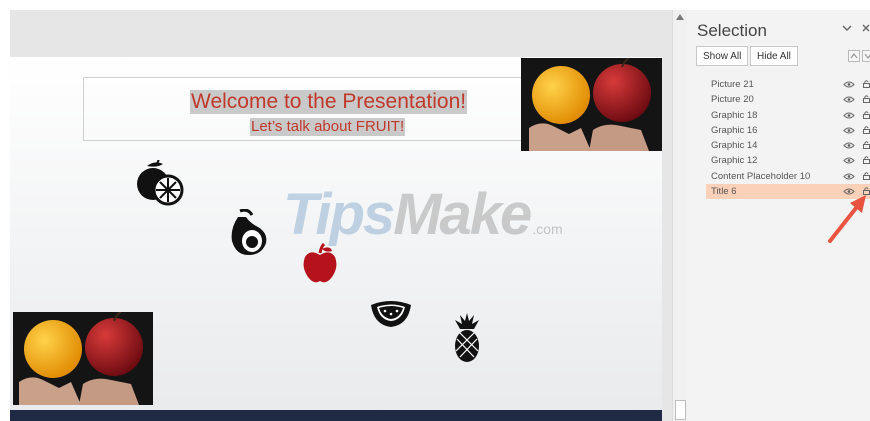 The width and height of the screenshot is (870, 421). What do you see at coordinates (722, 56) in the screenshot?
I see `show-all-button: Show All` at bounding box center [722, 56].